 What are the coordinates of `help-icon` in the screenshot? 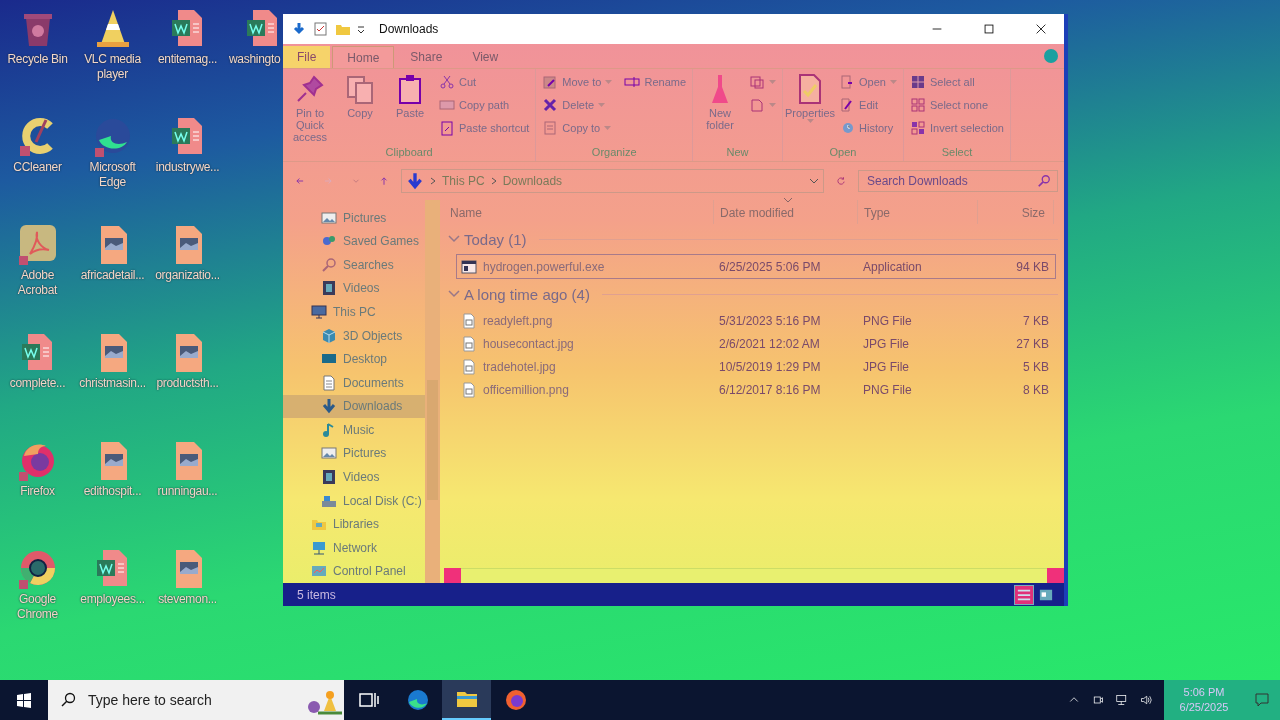 It's located at (1051, 56).